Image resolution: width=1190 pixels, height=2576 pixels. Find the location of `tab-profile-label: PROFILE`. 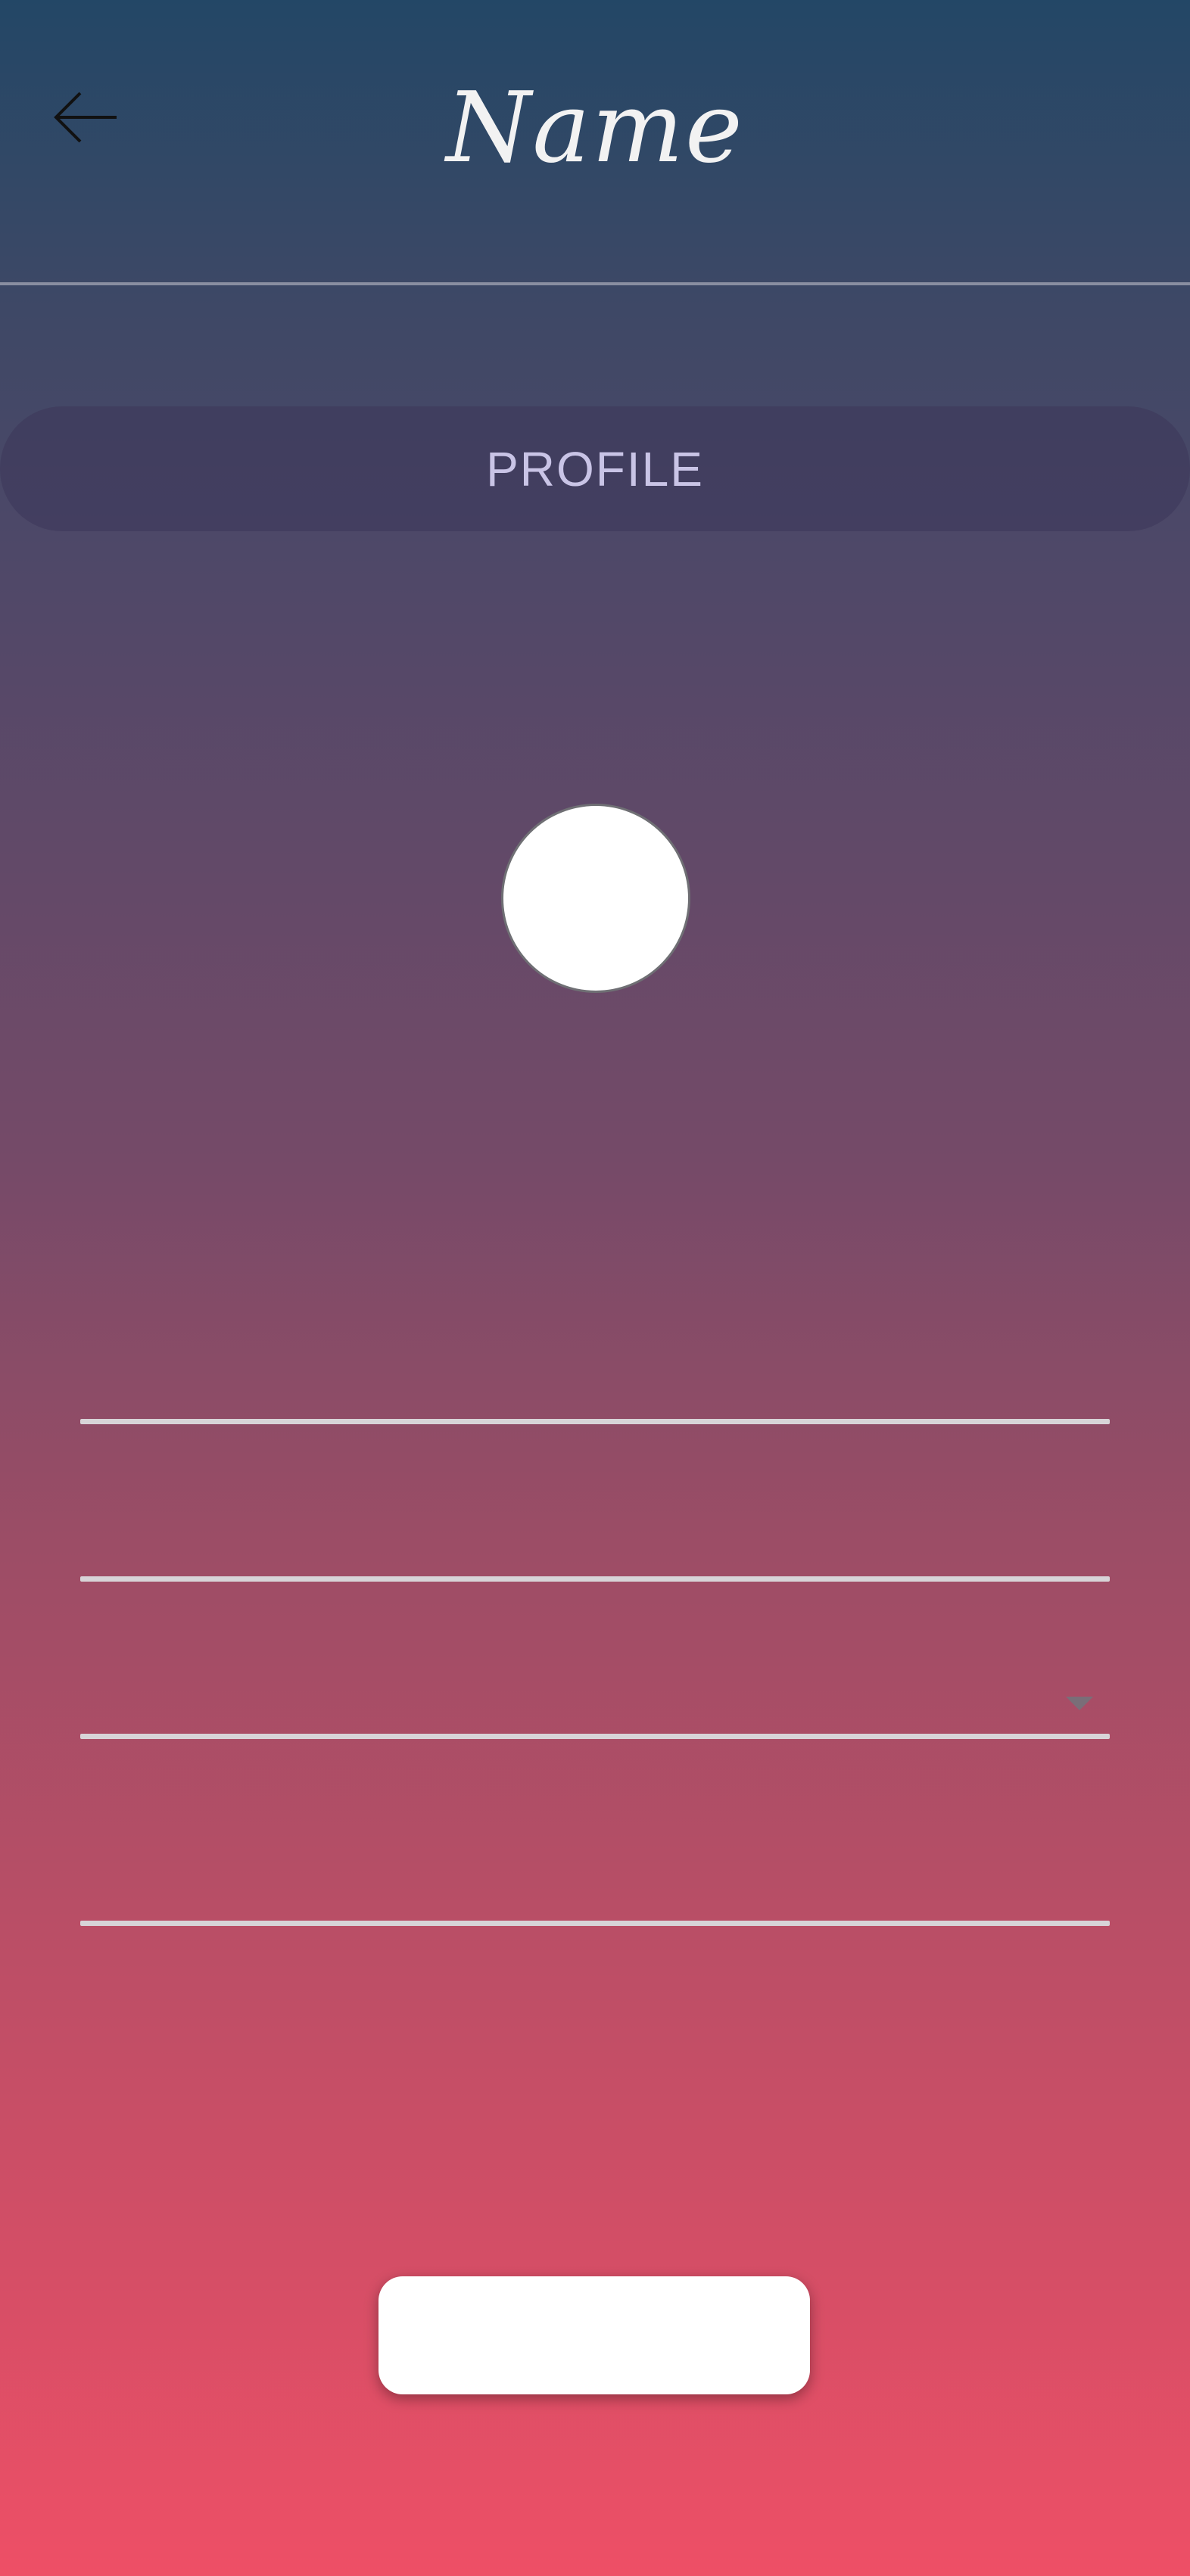

tab-profile-label: PROFILE is located at coordinates (595, 468).